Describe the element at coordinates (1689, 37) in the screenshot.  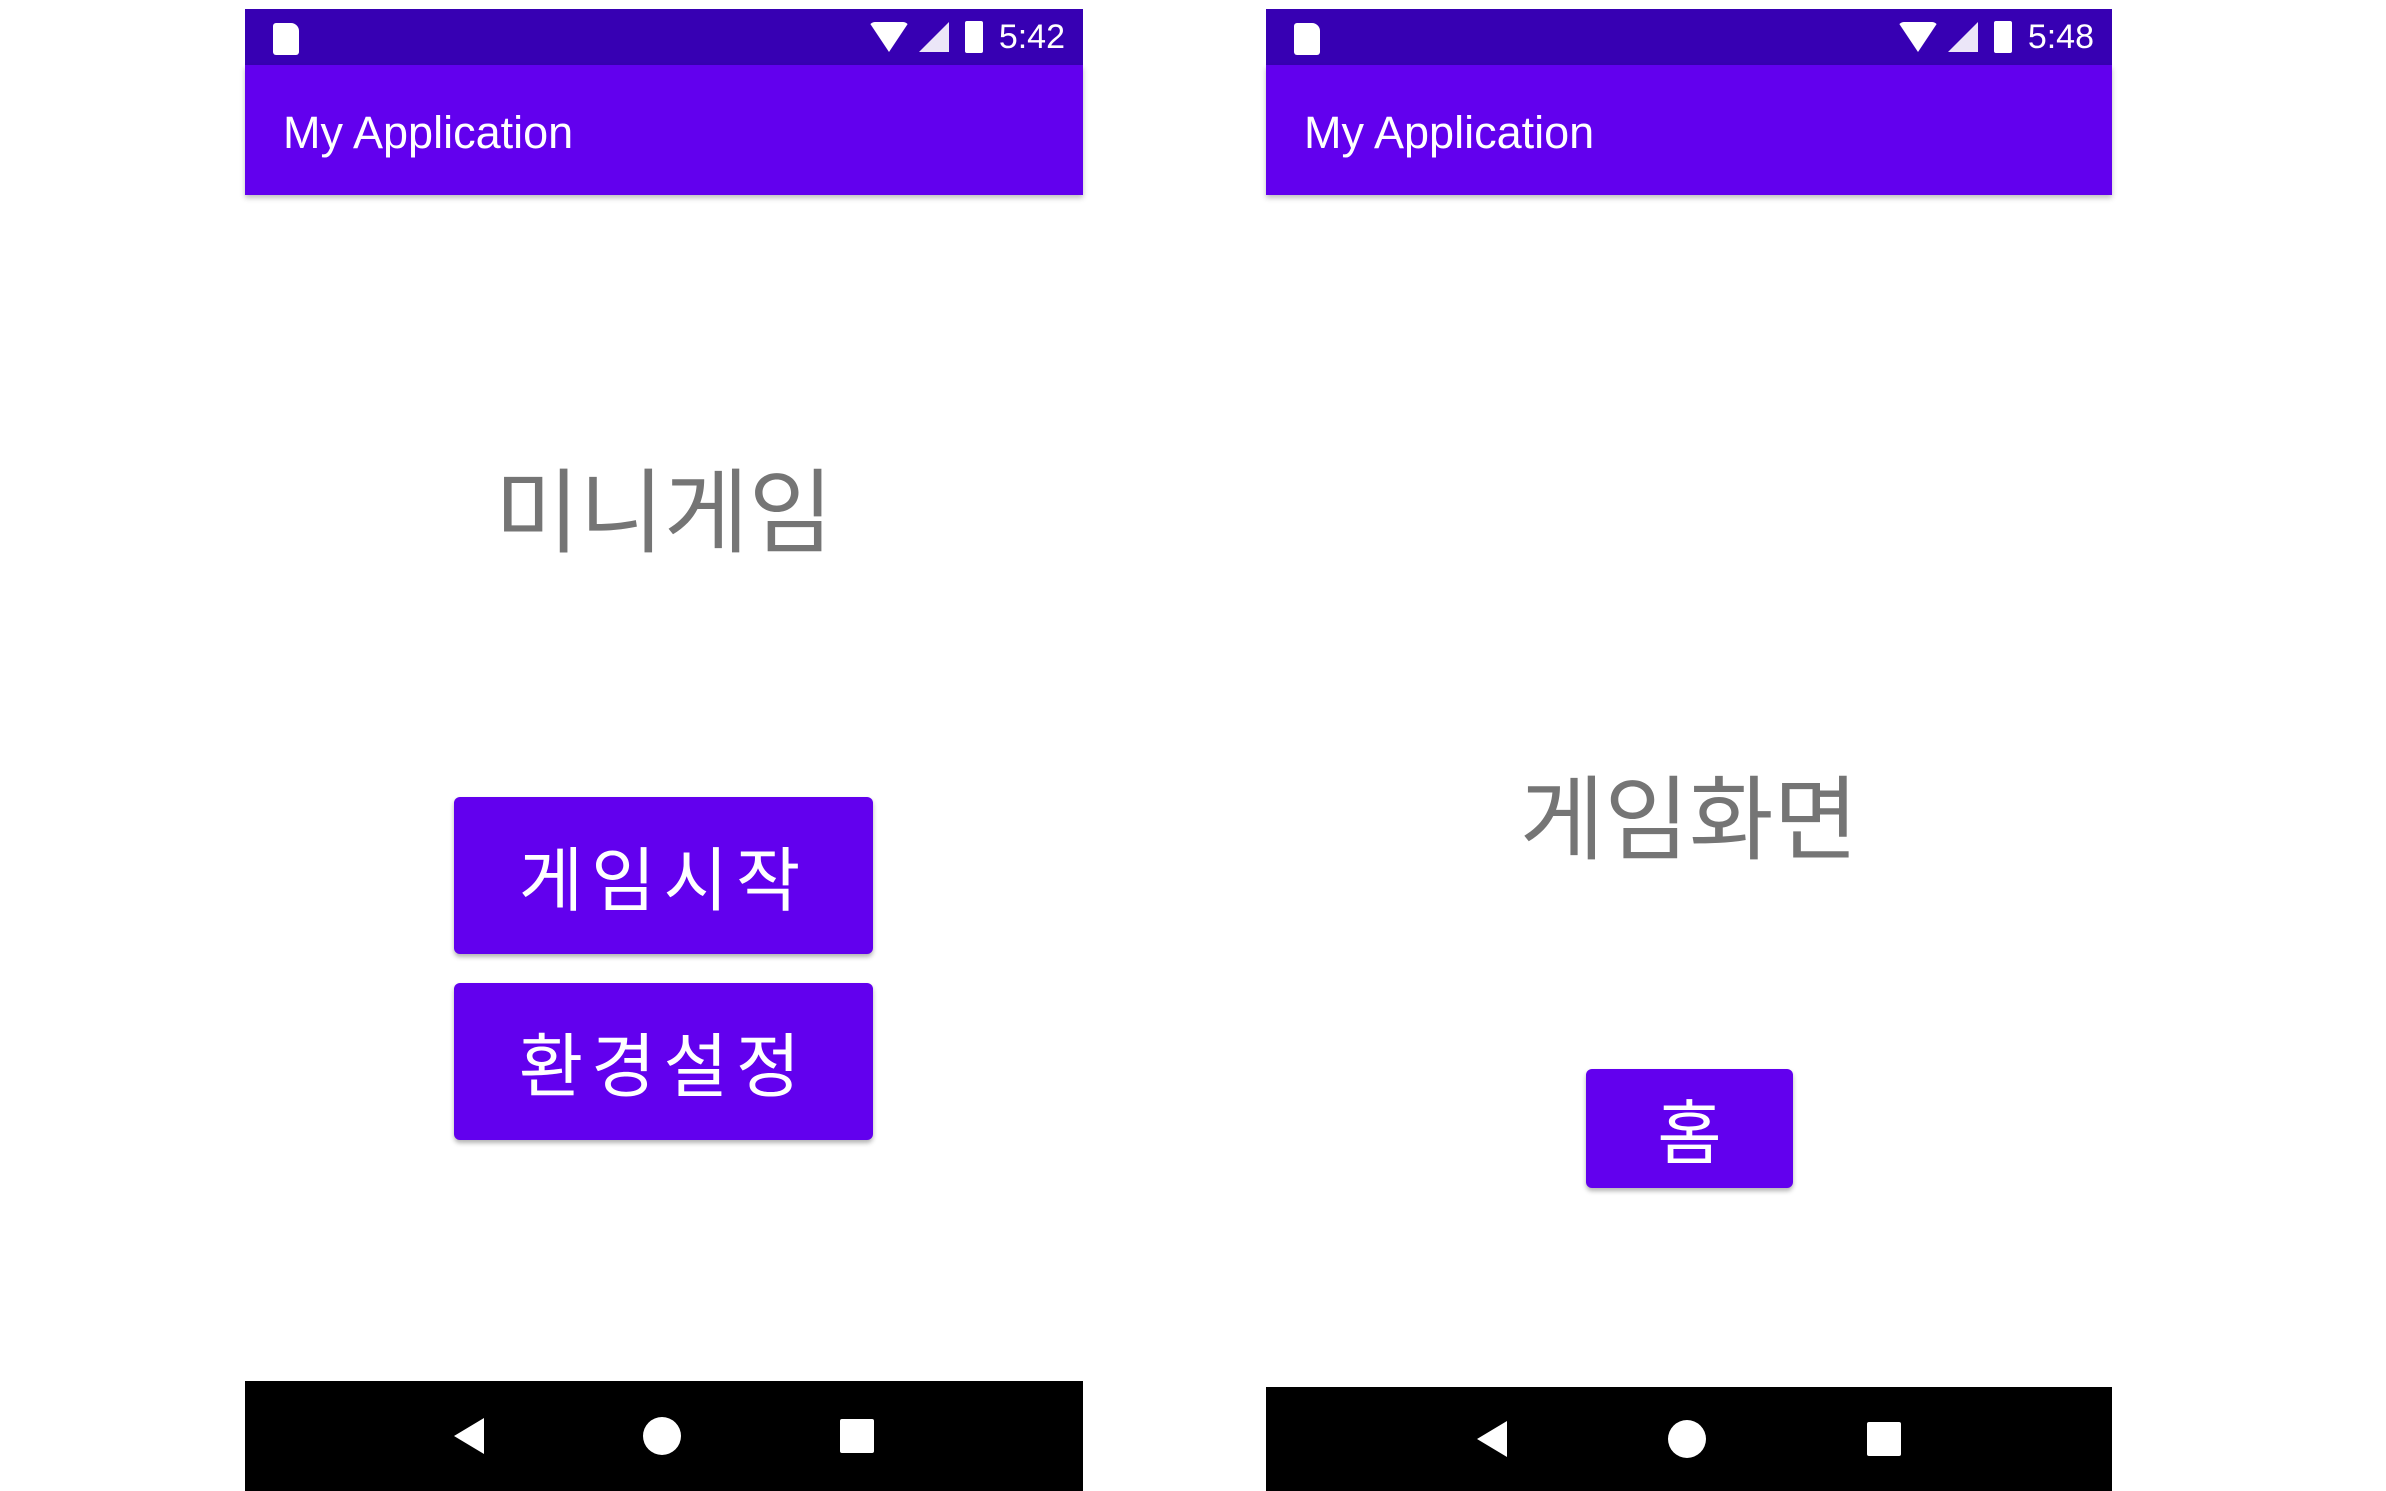
I see `status-bar: 5:48` at that location.